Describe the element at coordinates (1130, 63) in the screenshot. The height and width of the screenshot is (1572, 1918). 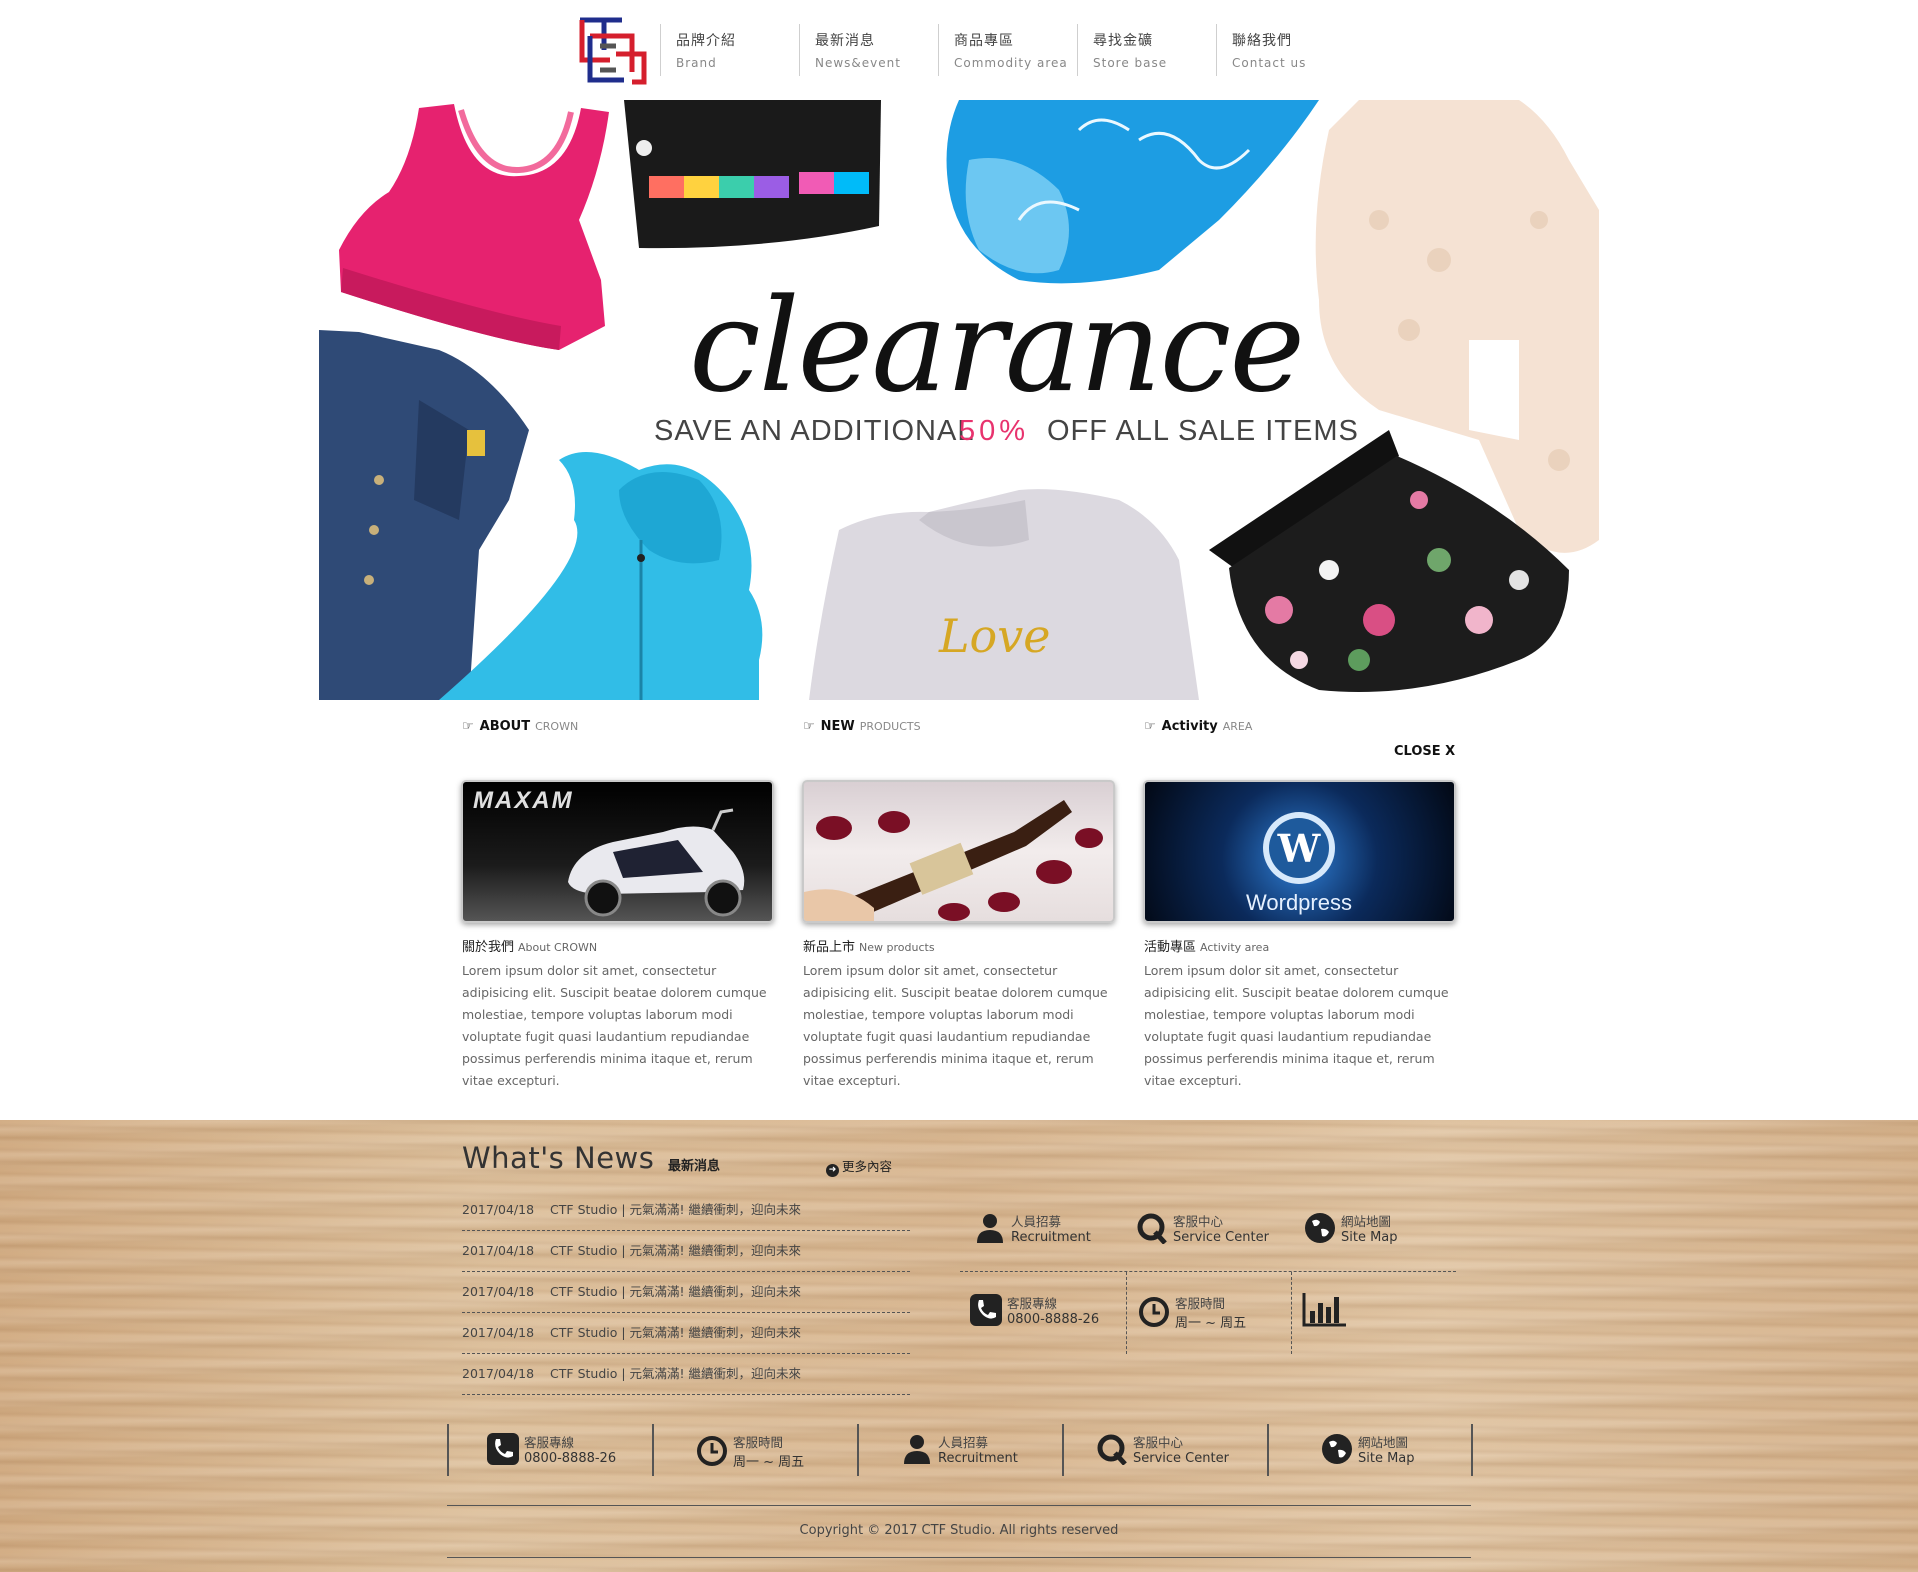
I see `nav-label-en: Store base` at that location.